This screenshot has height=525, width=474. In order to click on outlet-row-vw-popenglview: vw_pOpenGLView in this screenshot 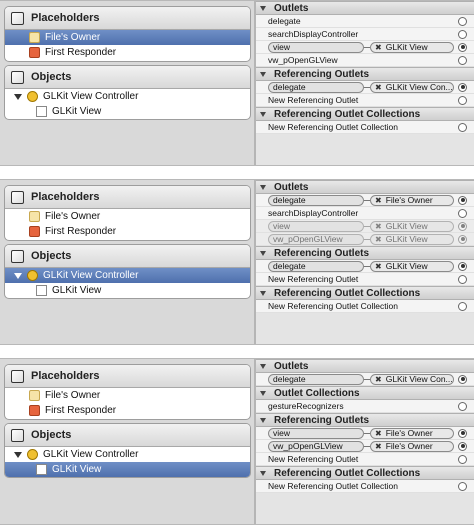, I will do `click(365, 60)`.